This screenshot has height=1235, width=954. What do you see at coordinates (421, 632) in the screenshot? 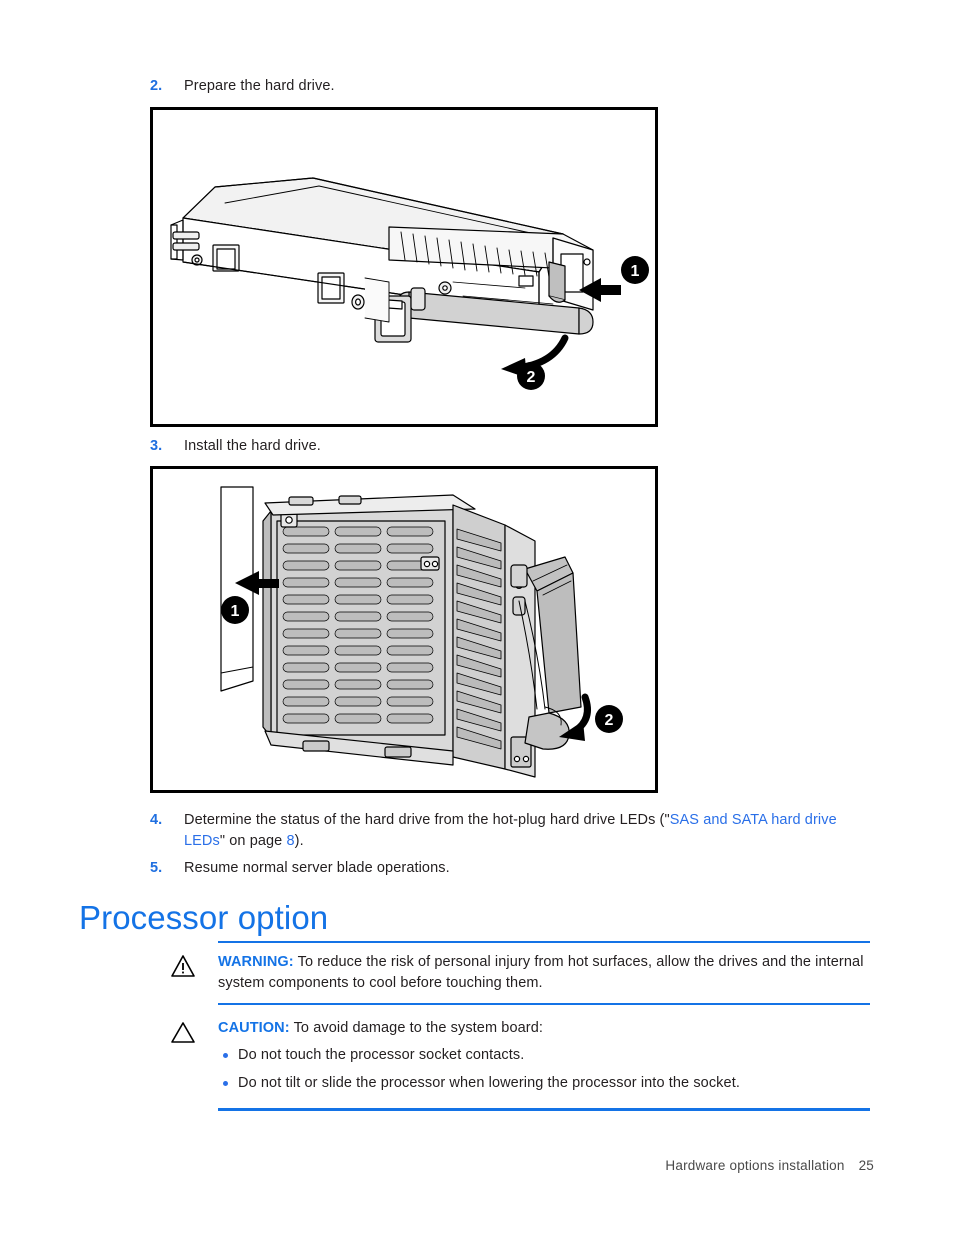
I see `hard-drive-install-illustration: 1 2` at bounding box center [421, 632].